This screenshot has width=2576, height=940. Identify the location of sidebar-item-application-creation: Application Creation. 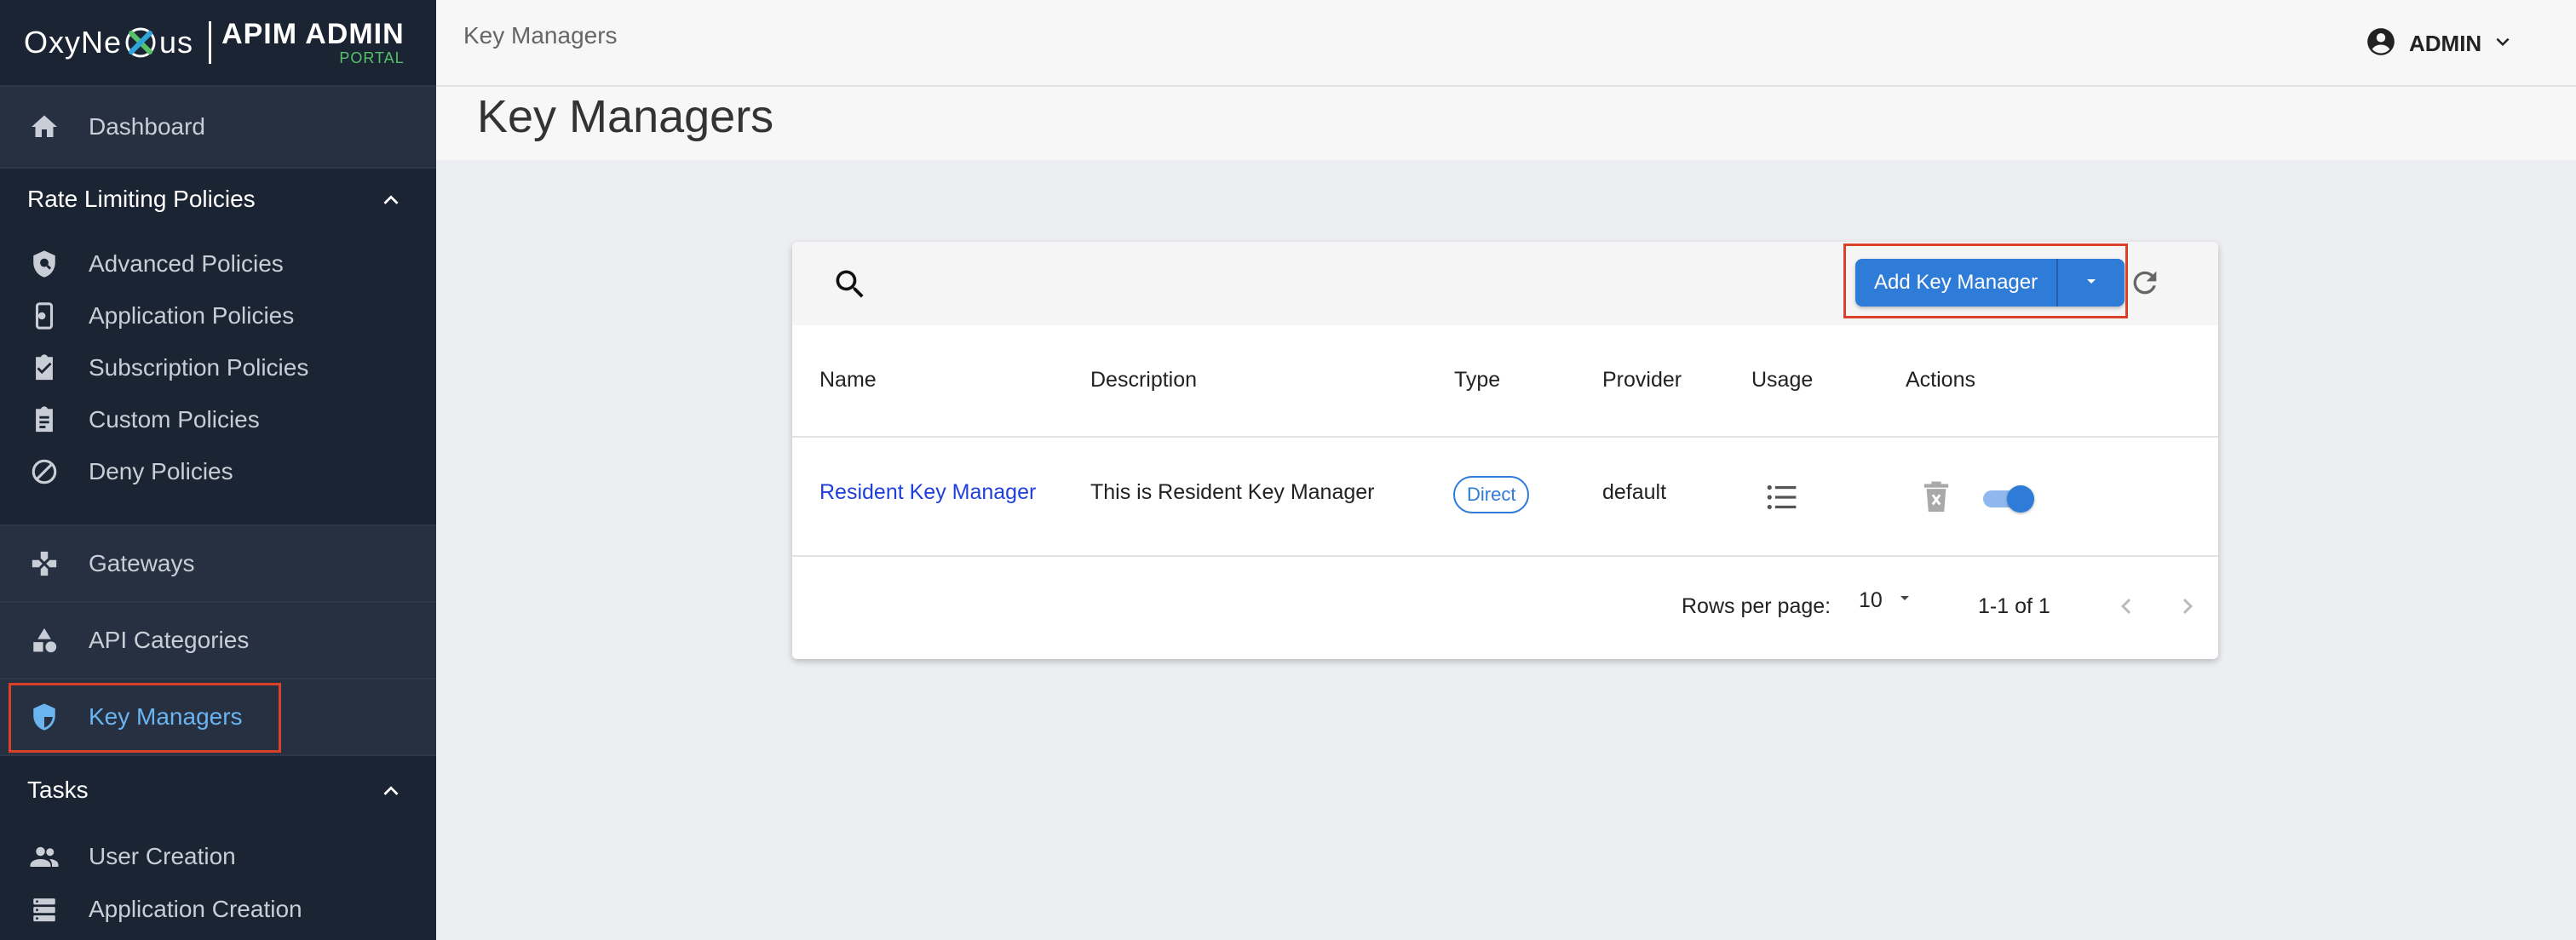
(218, 909).